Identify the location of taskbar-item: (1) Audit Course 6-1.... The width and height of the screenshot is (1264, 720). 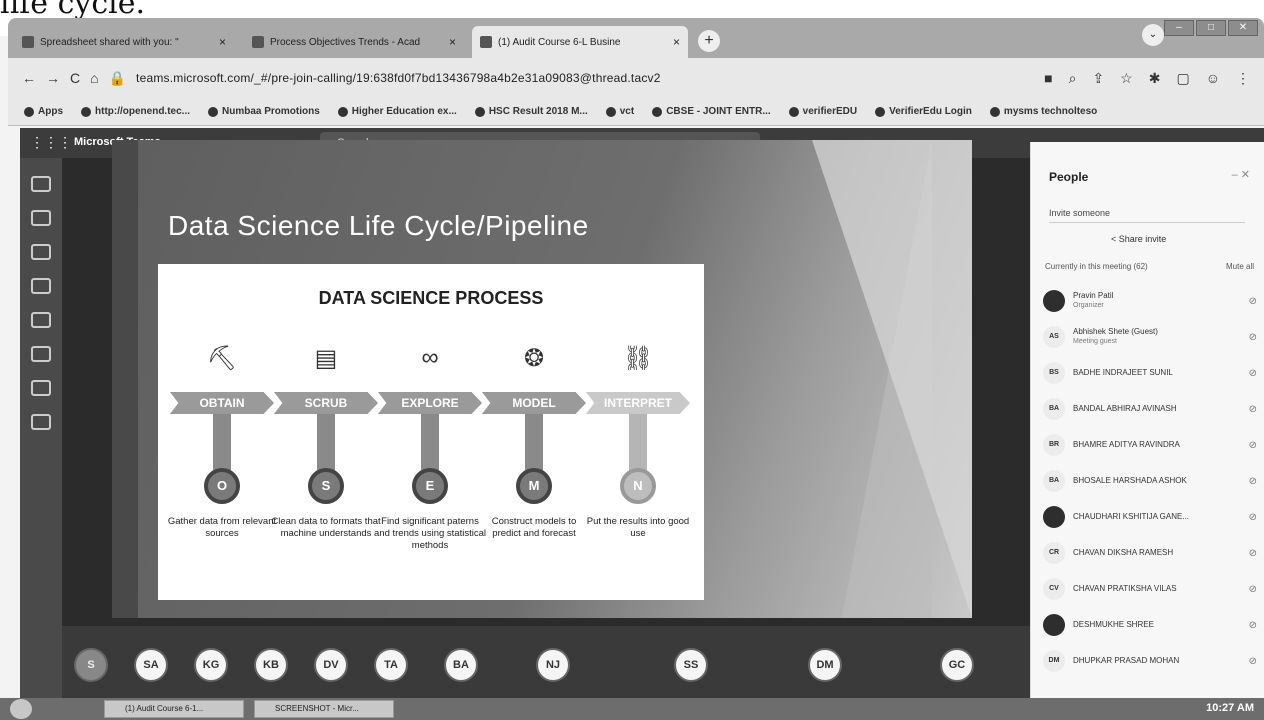
(174, 709).